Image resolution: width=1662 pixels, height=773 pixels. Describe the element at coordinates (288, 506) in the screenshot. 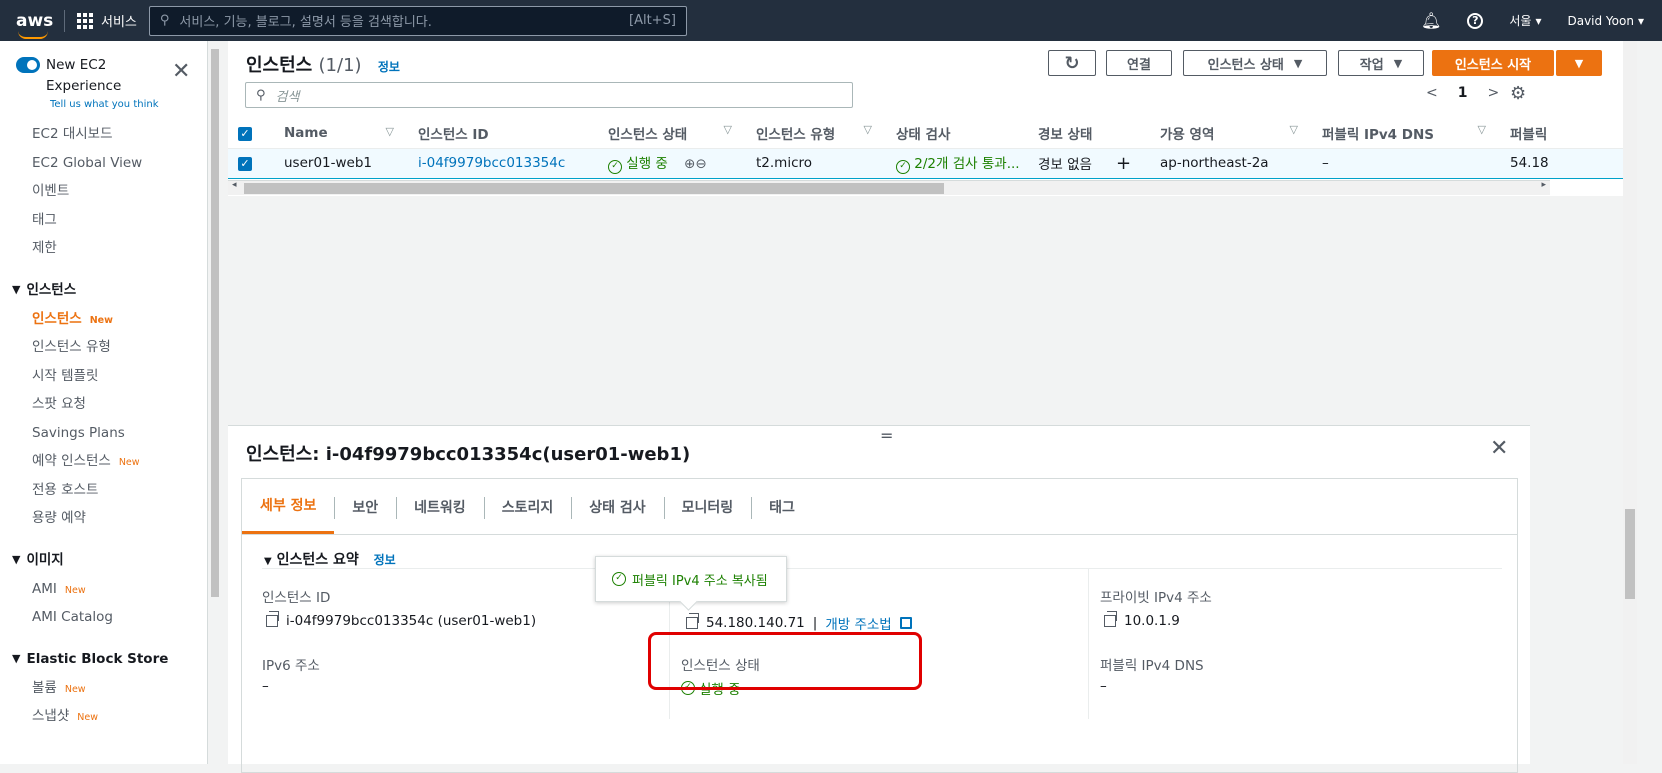

I see `tab-details: 세부 정보` at that location.